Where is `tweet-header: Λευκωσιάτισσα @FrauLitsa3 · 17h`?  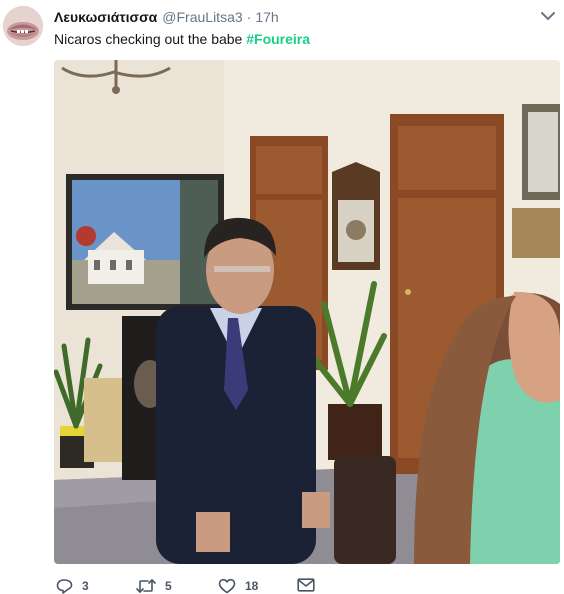 tweet-header: Λευκωσιάτισσα @FrauLitsa3 · 17h is located at coordinates (166, 18).